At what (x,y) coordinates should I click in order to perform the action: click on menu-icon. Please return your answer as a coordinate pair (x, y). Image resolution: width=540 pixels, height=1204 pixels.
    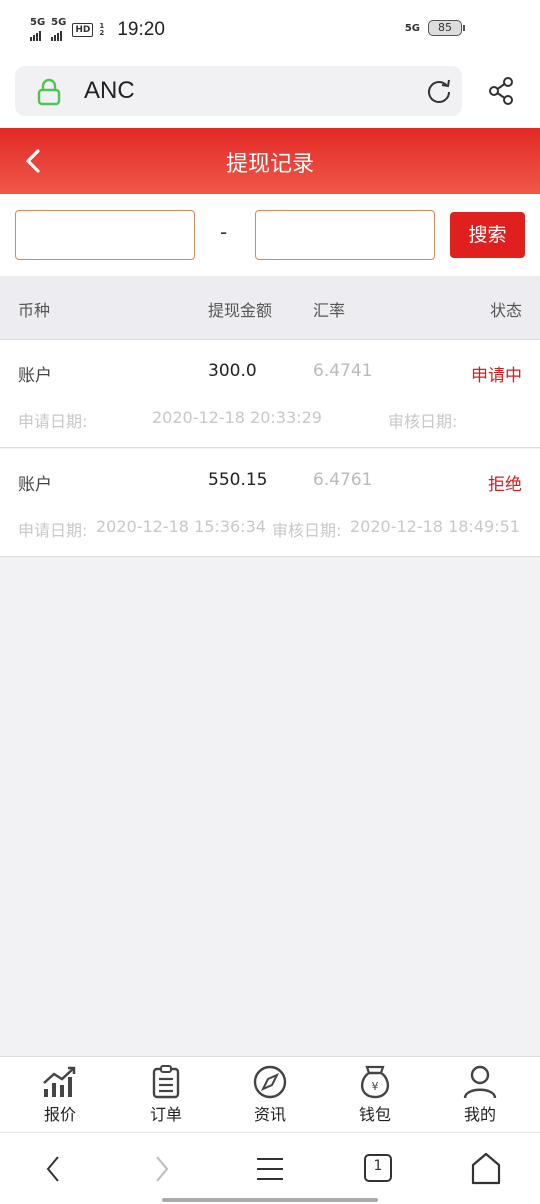
    Looking at the image, I should click on (270, 1169).